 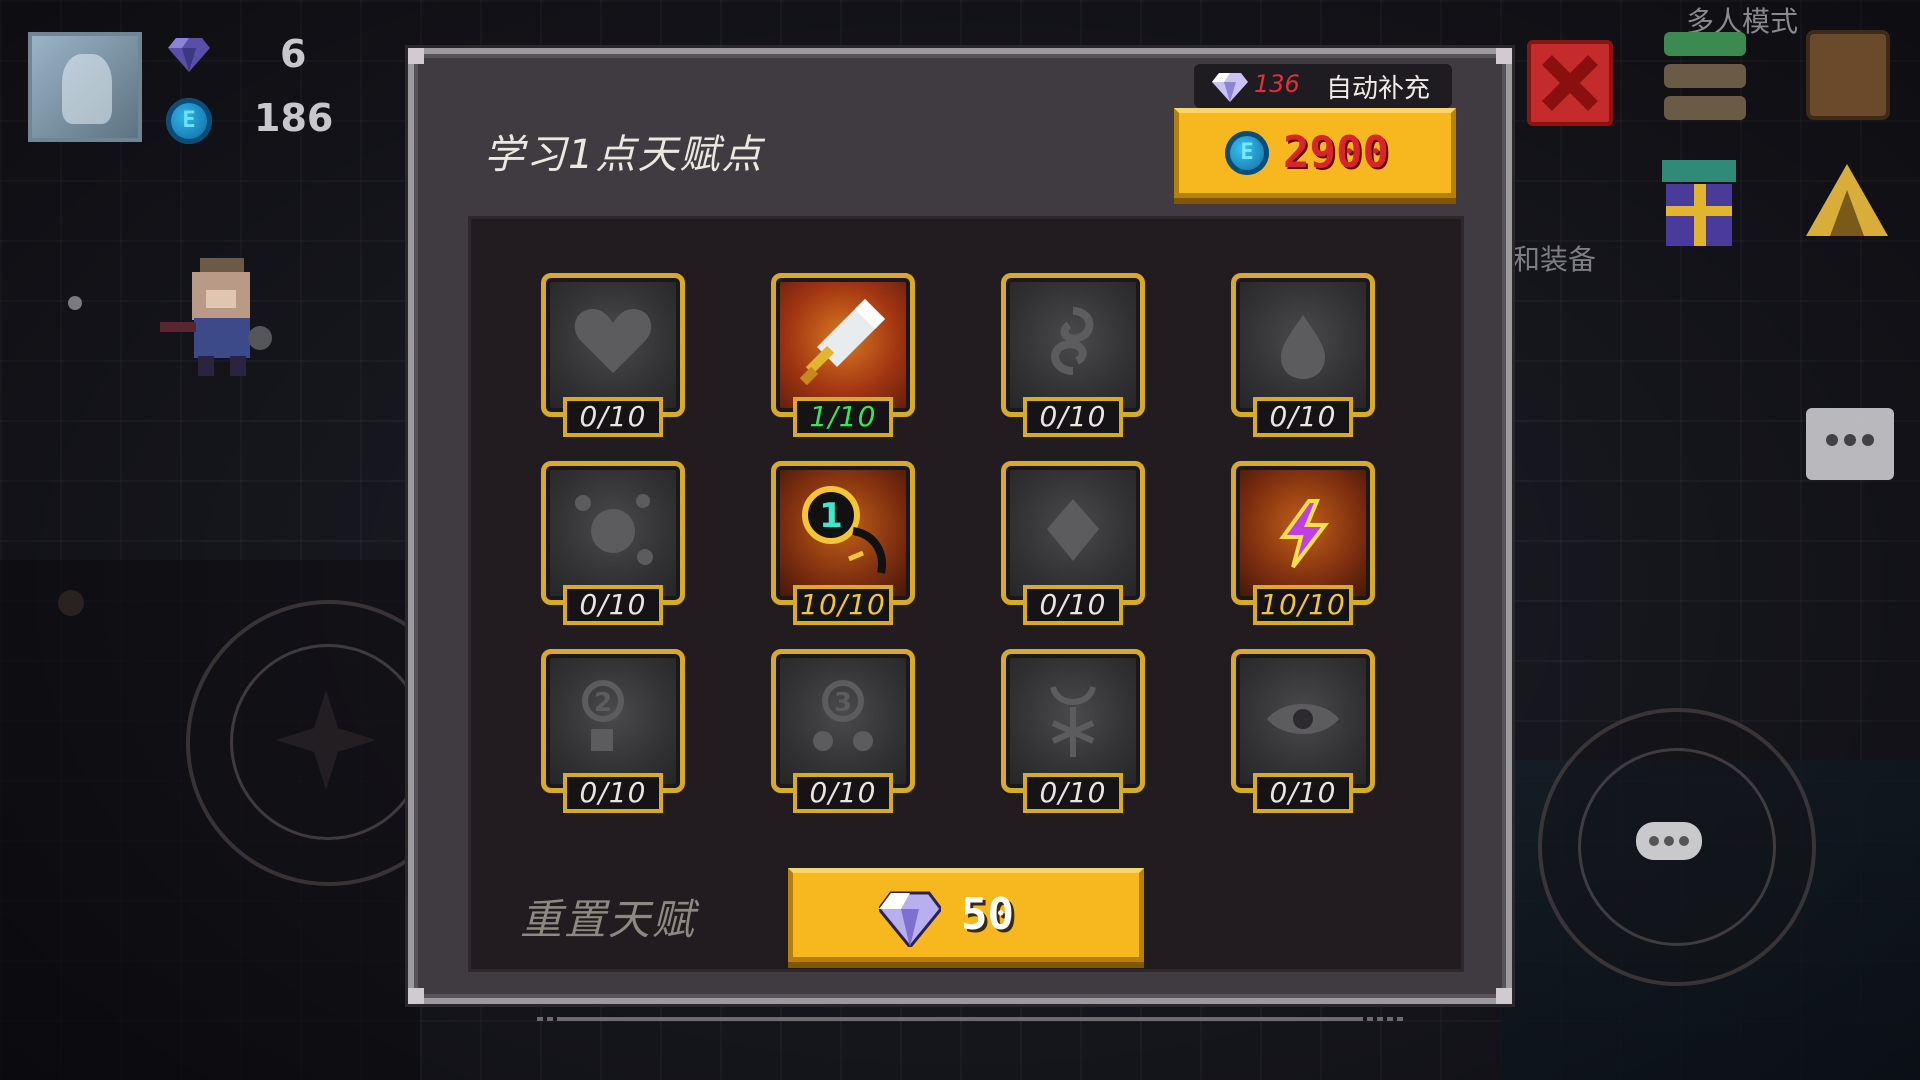 I want to click on talent-slot-triple: 3 0/10, so click(x=843, y=733).